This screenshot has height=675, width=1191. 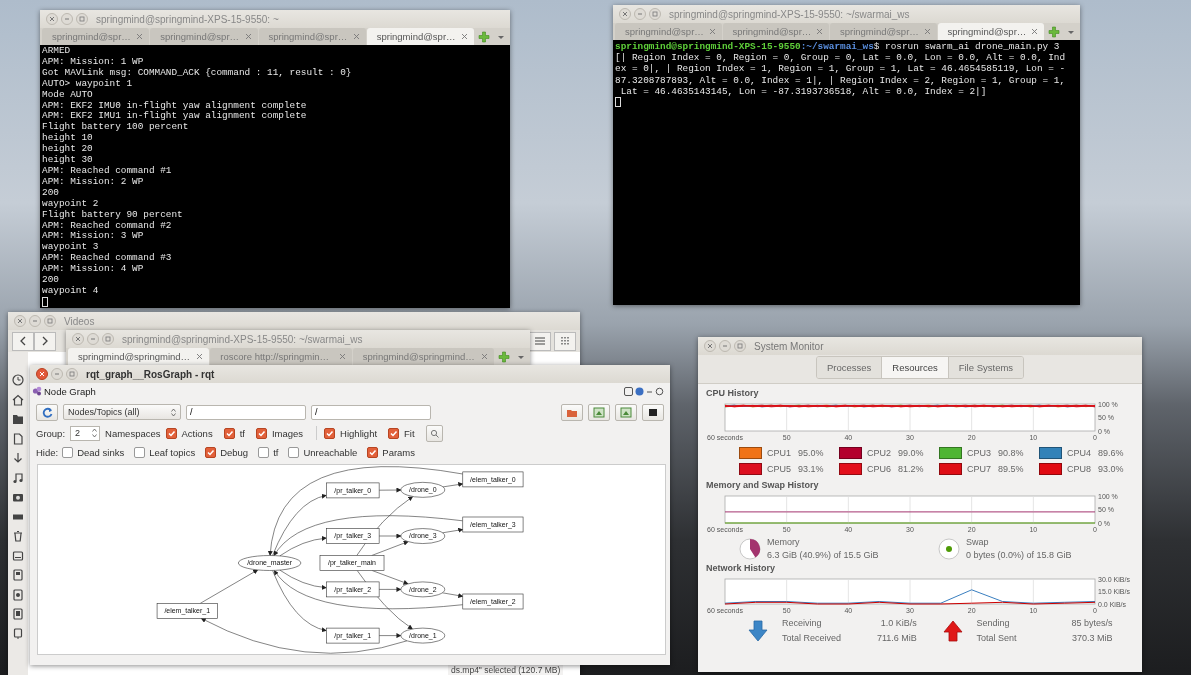 What do you see at coordinates (197, 433) in the screenshot?
I see `checkbox-label: Actions` at bounding box center [197, 433].